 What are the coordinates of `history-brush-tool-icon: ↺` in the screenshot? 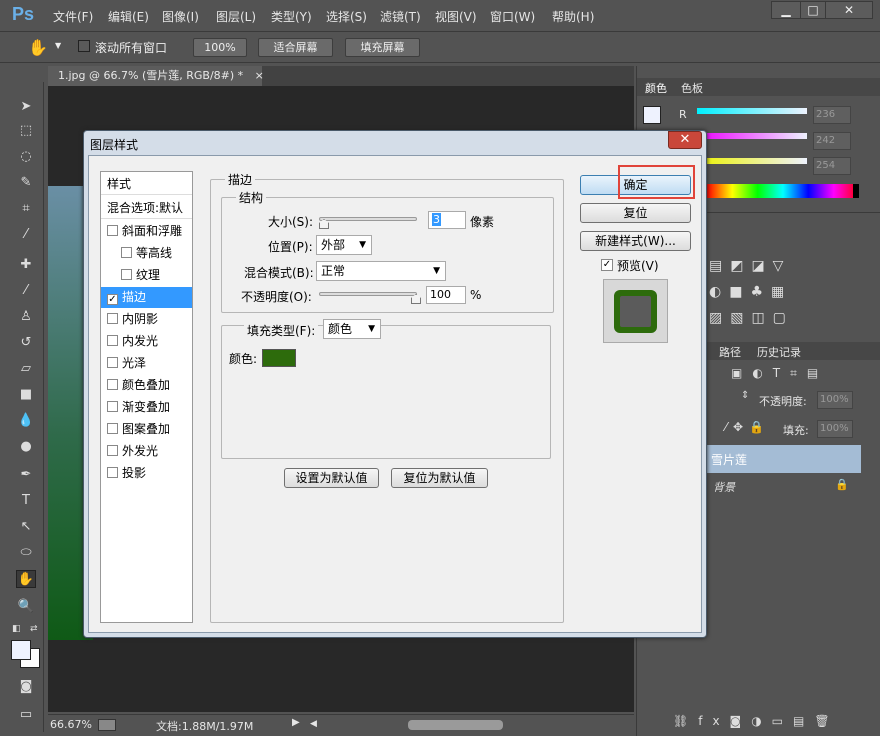 It's located at (26, 343).